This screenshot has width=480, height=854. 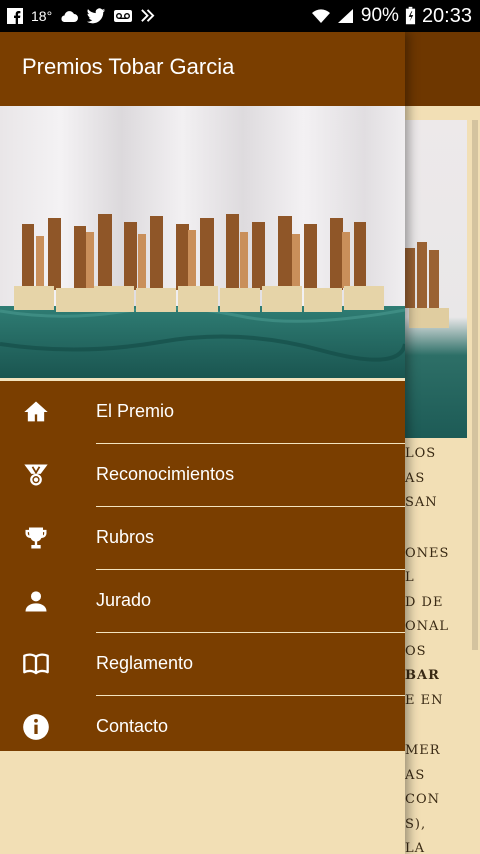 What do you see at coordinates (15, 16) in the screenshot?
I see `facebook-icon` at bounding box center [15, 16].